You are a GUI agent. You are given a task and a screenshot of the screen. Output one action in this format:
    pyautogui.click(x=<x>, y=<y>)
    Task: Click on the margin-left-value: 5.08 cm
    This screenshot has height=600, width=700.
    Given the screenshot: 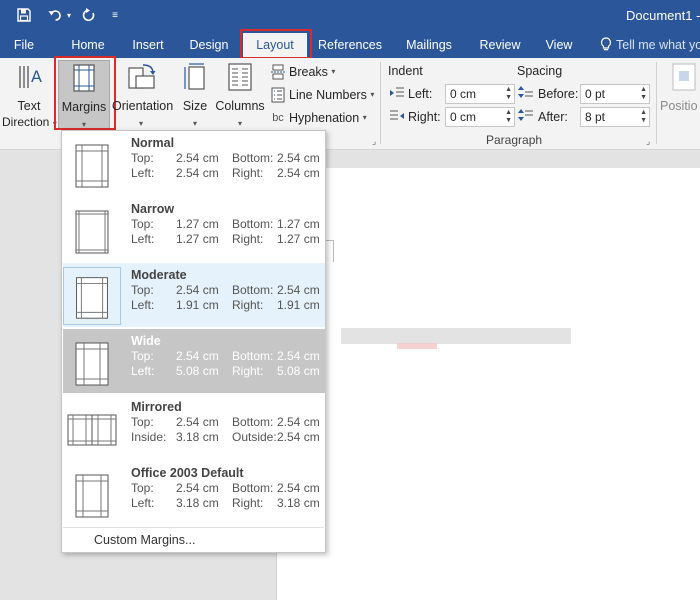 What is the action you would take?
    pyautogui.click(x=197, y=371)
    